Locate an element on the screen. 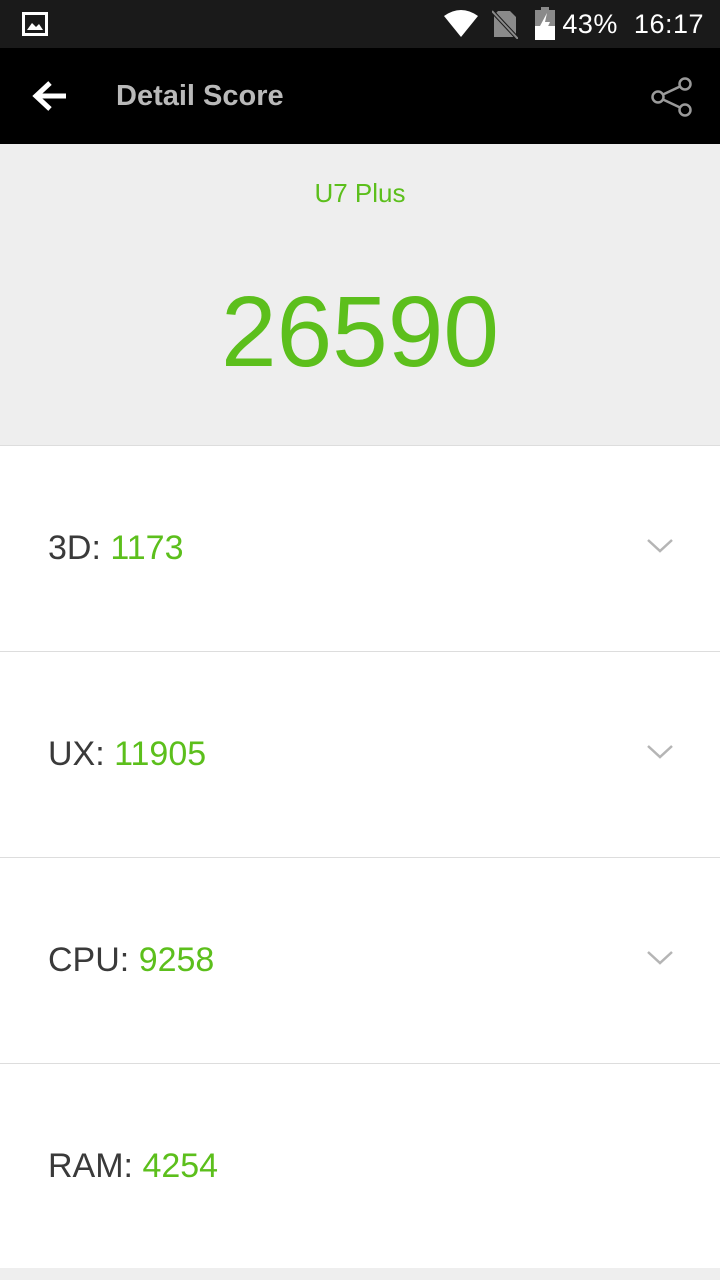  battery-charging-icon is located at coordinates (545, 24).